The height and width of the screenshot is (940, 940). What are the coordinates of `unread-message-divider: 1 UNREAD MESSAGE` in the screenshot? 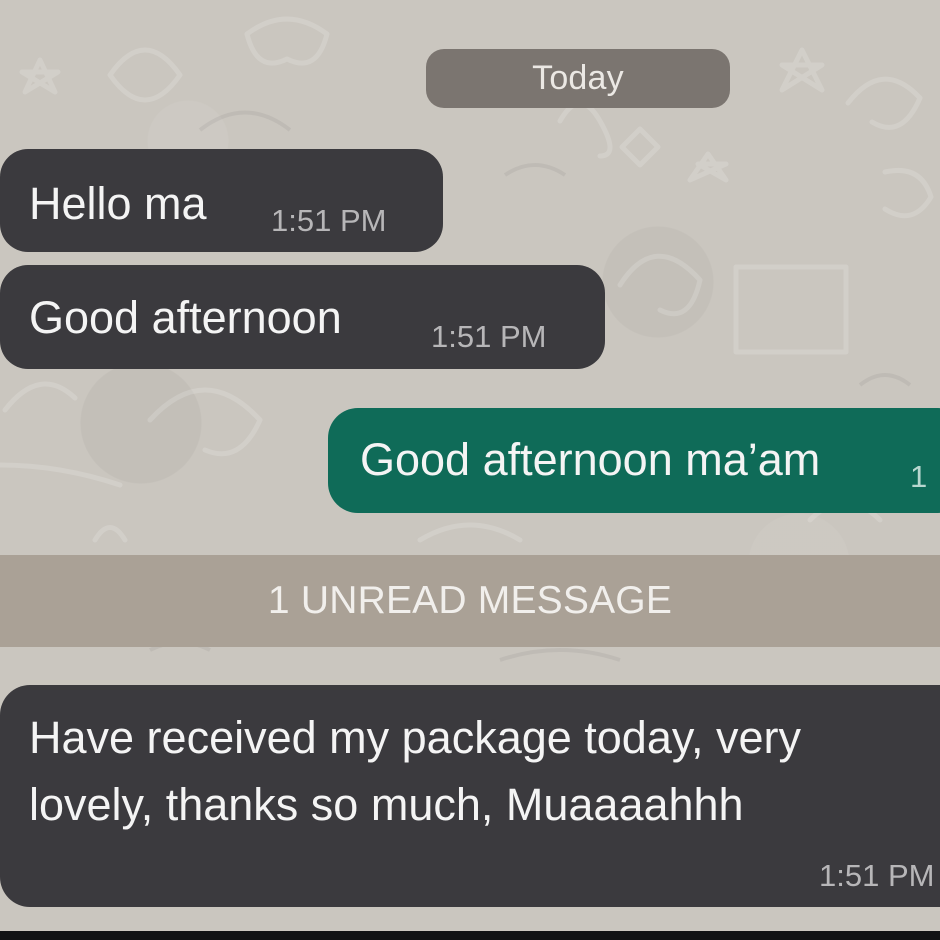 It's located at (470, 601).